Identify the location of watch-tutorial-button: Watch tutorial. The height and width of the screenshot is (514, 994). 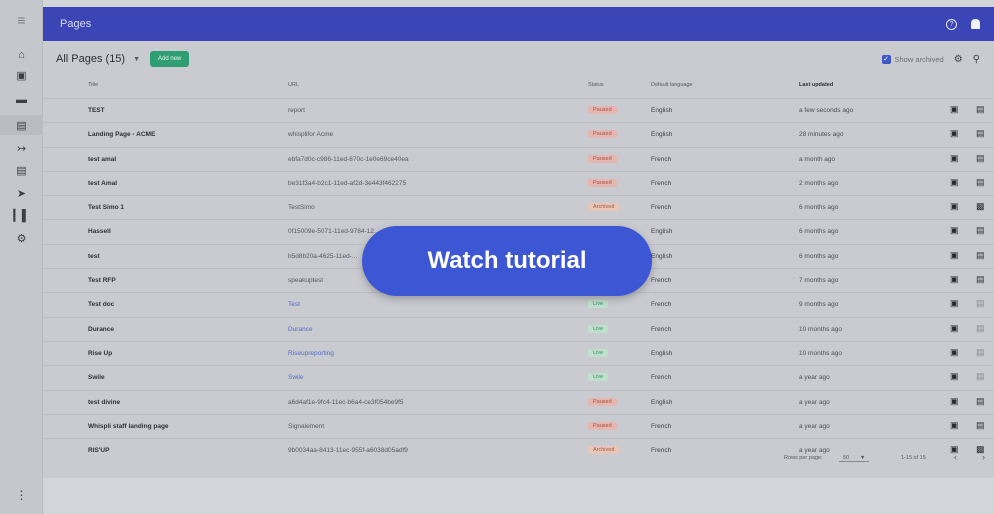
(507, 261).